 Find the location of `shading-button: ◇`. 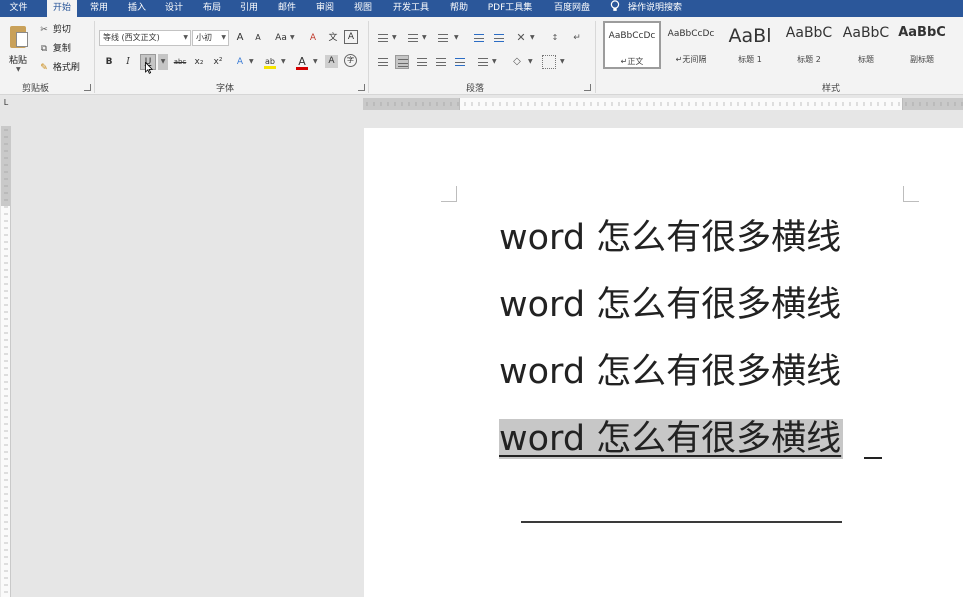

shading-button: ◇ is located at coordinates (517, 62).